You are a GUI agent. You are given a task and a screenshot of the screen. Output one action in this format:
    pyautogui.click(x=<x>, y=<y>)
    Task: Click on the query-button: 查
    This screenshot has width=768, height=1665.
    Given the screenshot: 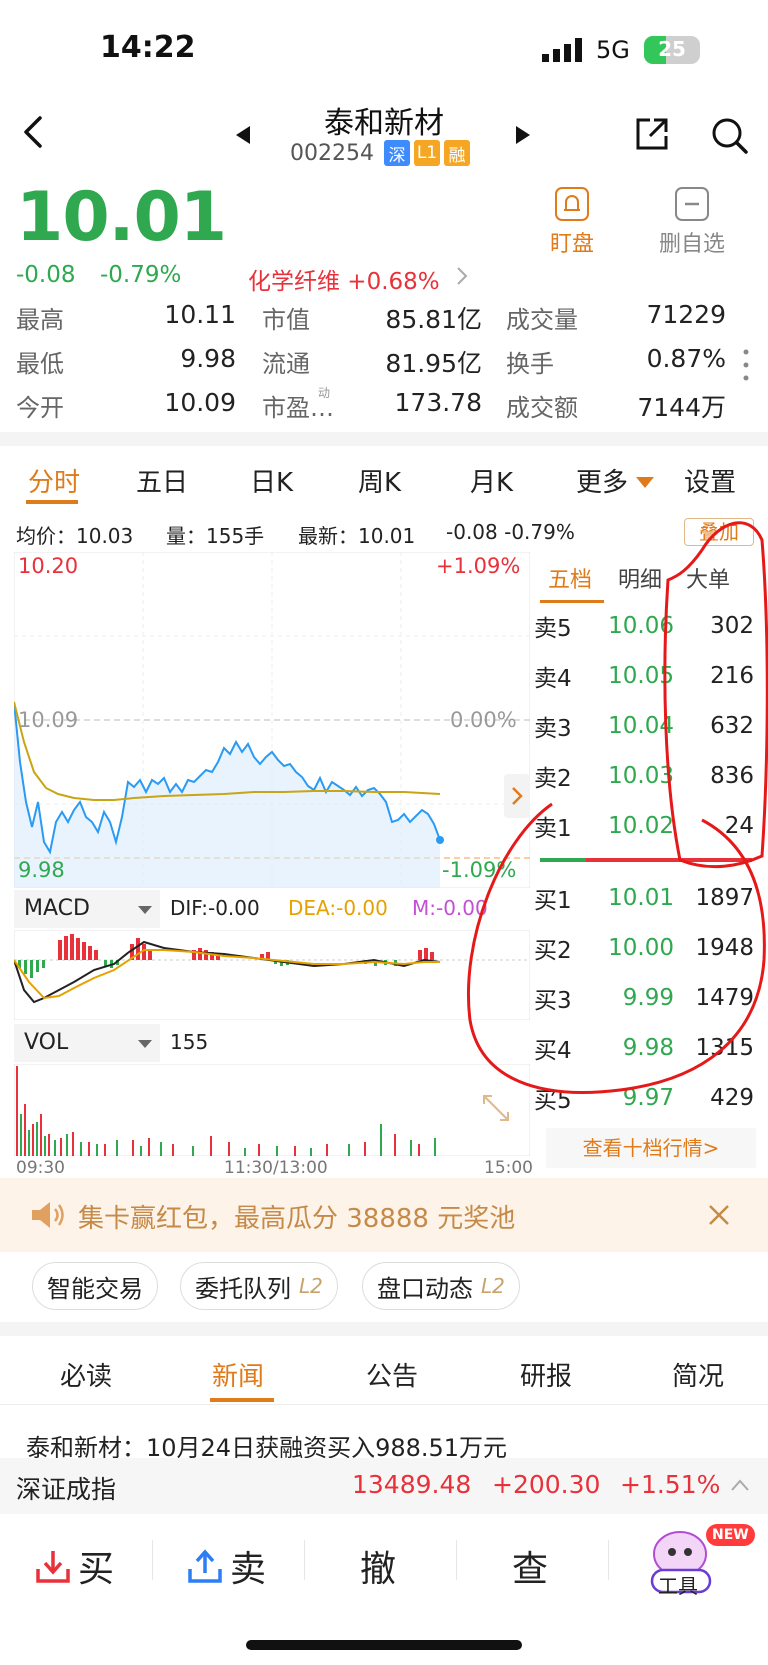 What is the action you would take?
    pyautogui.click(x=530, y=1566)
    